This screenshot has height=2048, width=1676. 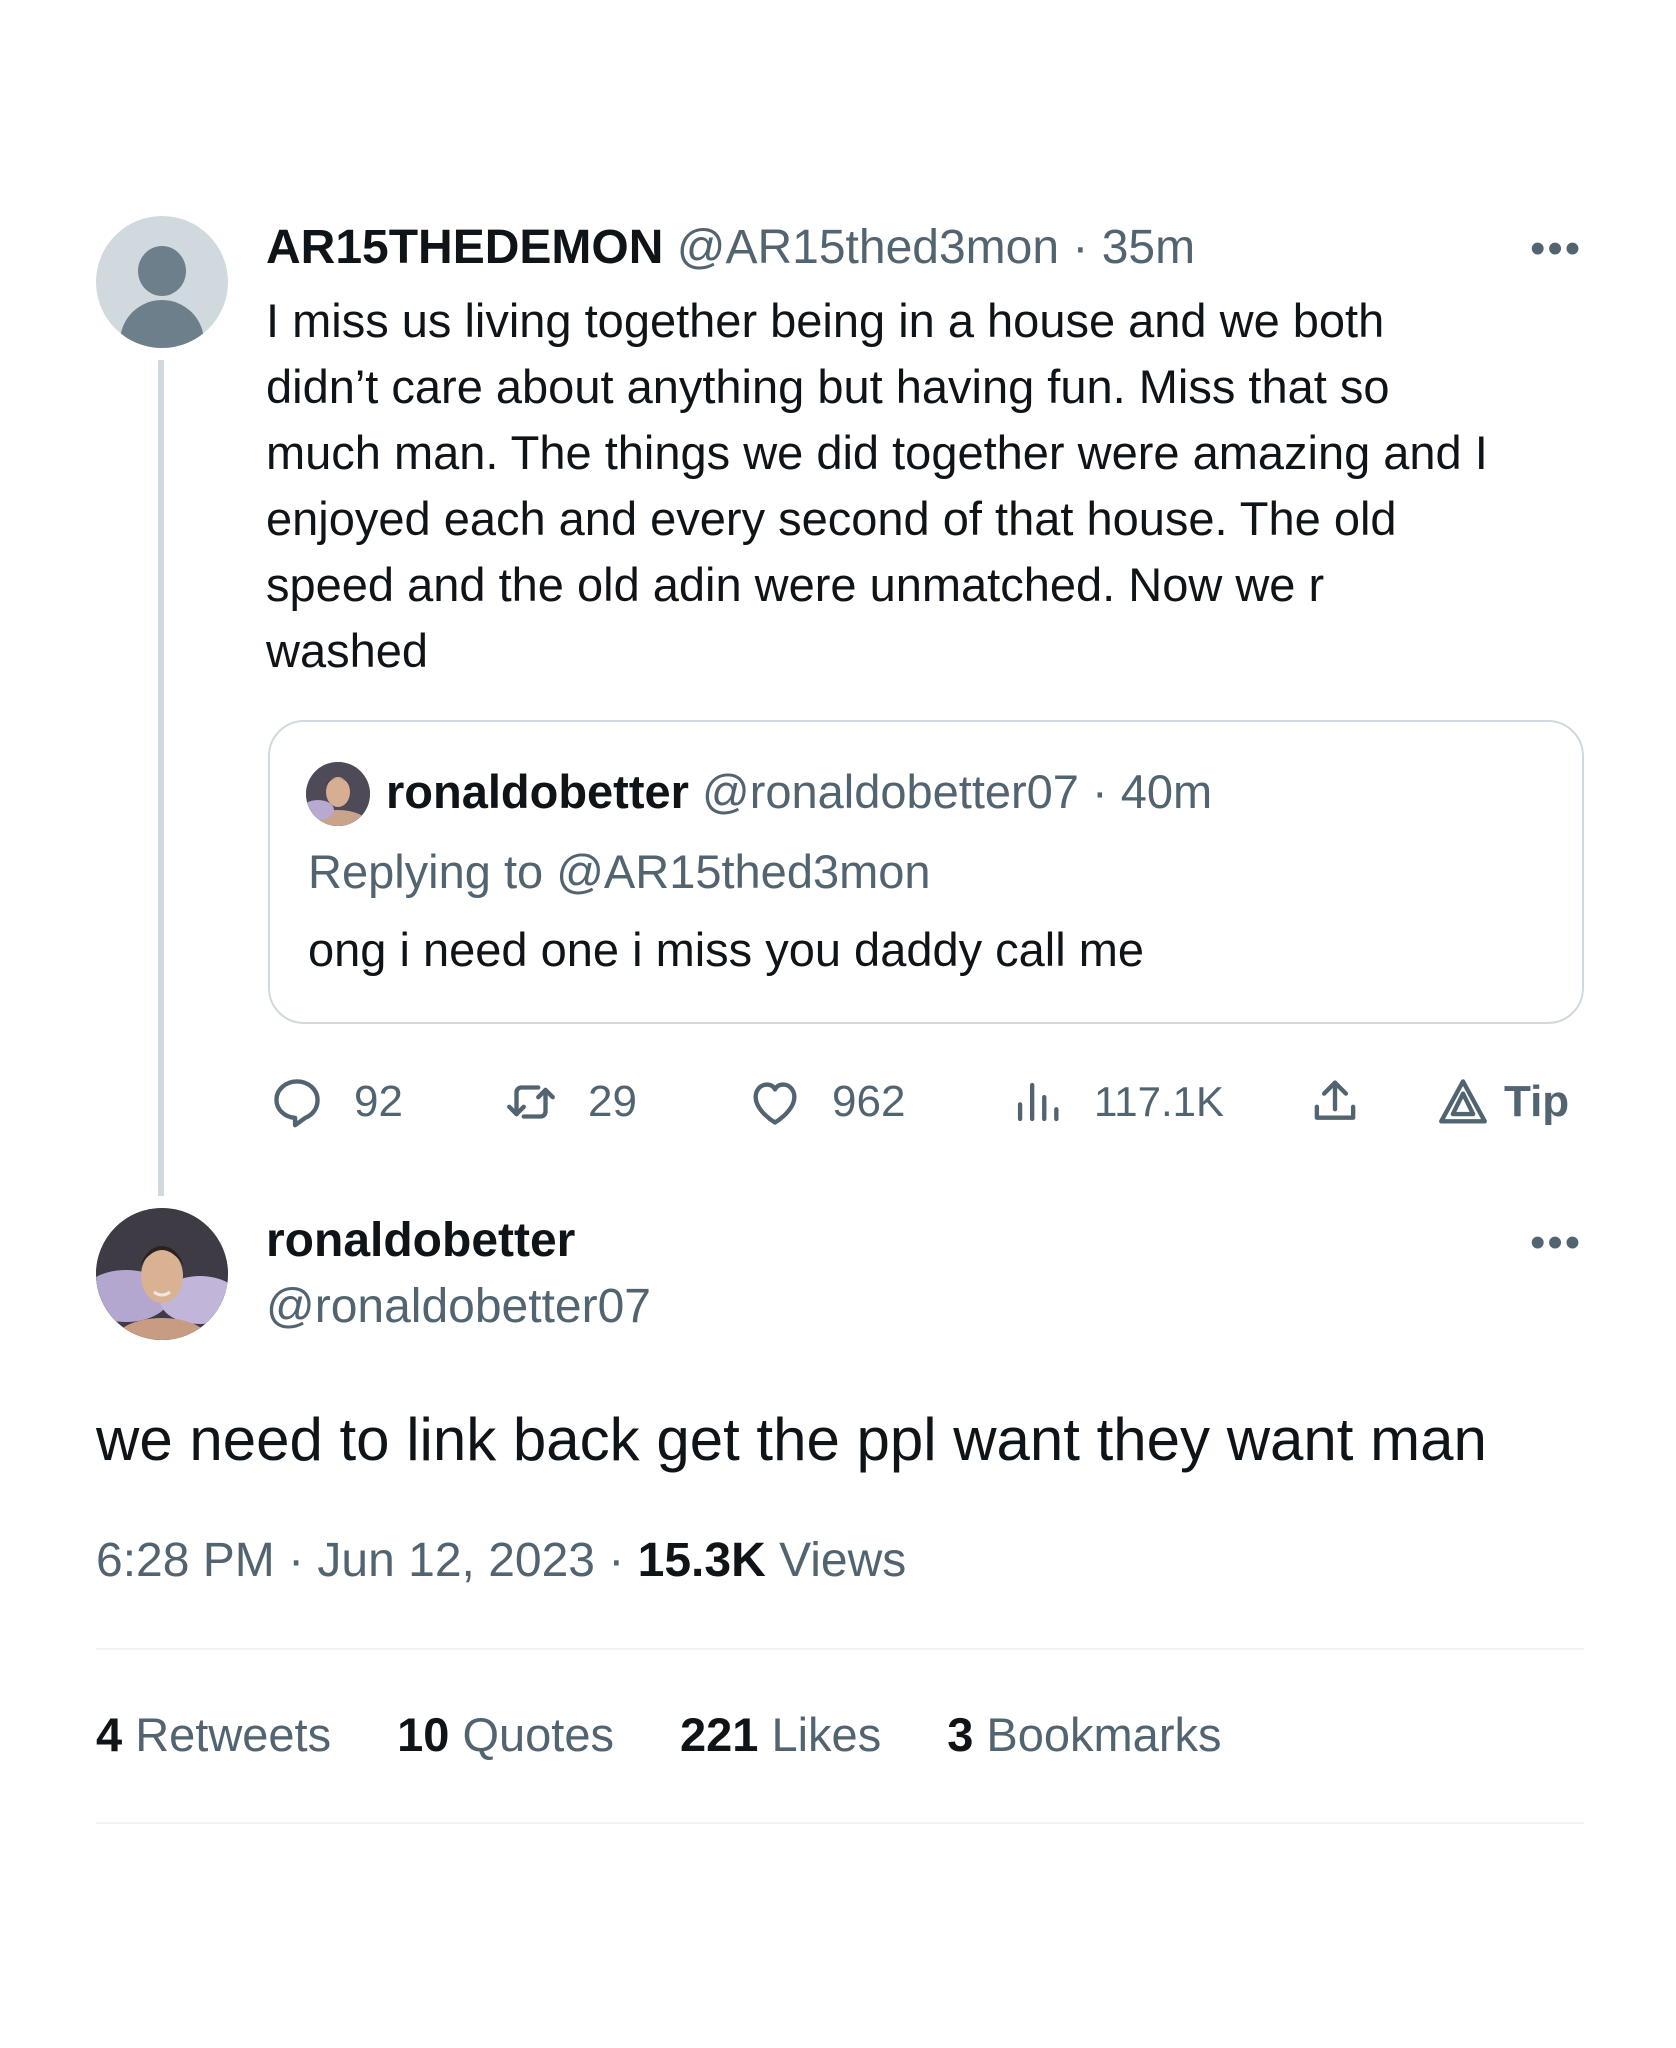 What do you see at coordinates (420, 1241) in the screenshot?
I see `main-display-name: ronaldobetter` at bounding box center [420, 1241].